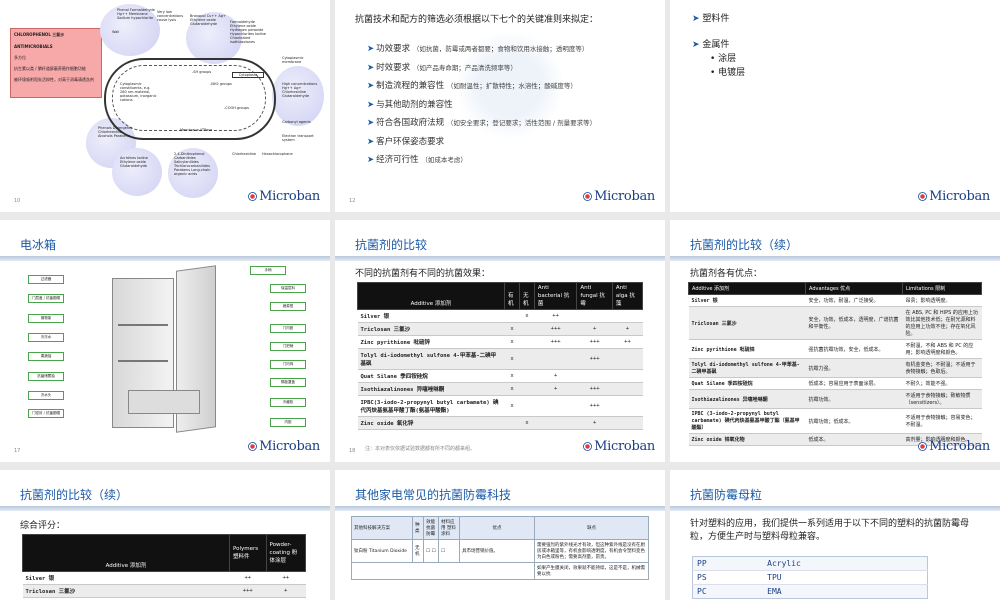 This screenshot has height=600, width=1000. What do you see at coordinates (46, 413) in the screenshot?
I see `callout-label: 门密封 / 抗菌圈帽` at bounding box center [46, 413].